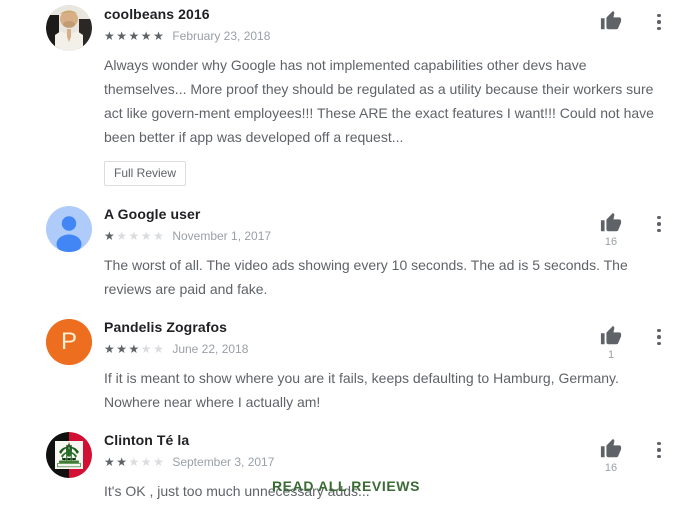  I want to click on default-user-avatar-icon, so click(69, 229).